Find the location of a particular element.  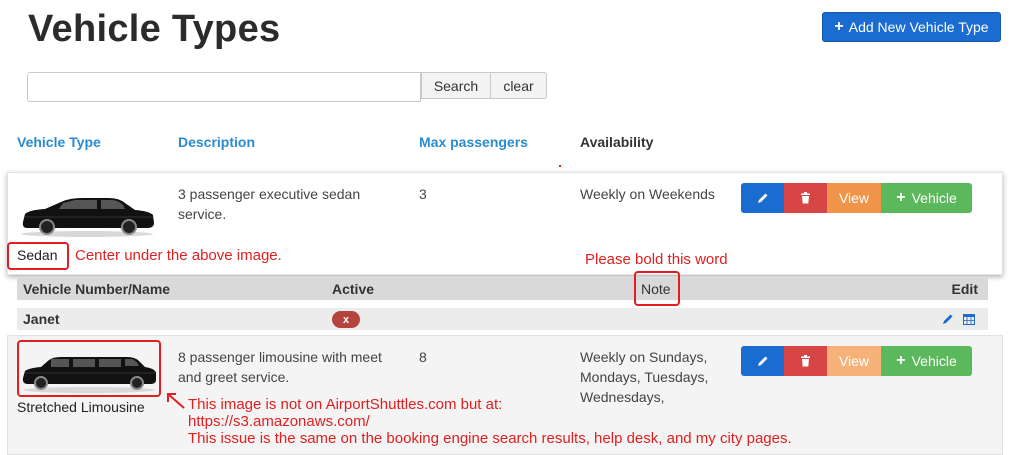

column-header-vehicle-type: Vehicle Type is located at coordinates (59, 142).